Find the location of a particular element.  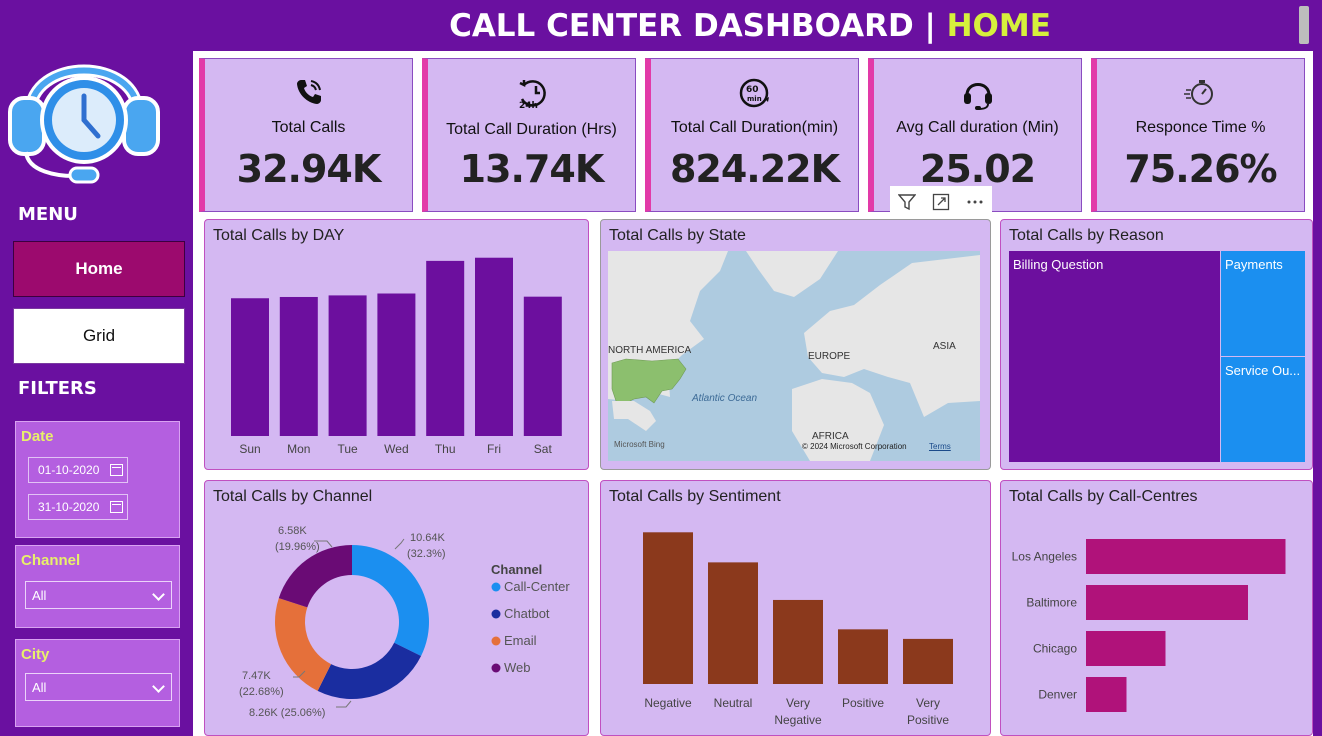

panel-title: Total Calls by Reason is located at coordinates (1086, 235).